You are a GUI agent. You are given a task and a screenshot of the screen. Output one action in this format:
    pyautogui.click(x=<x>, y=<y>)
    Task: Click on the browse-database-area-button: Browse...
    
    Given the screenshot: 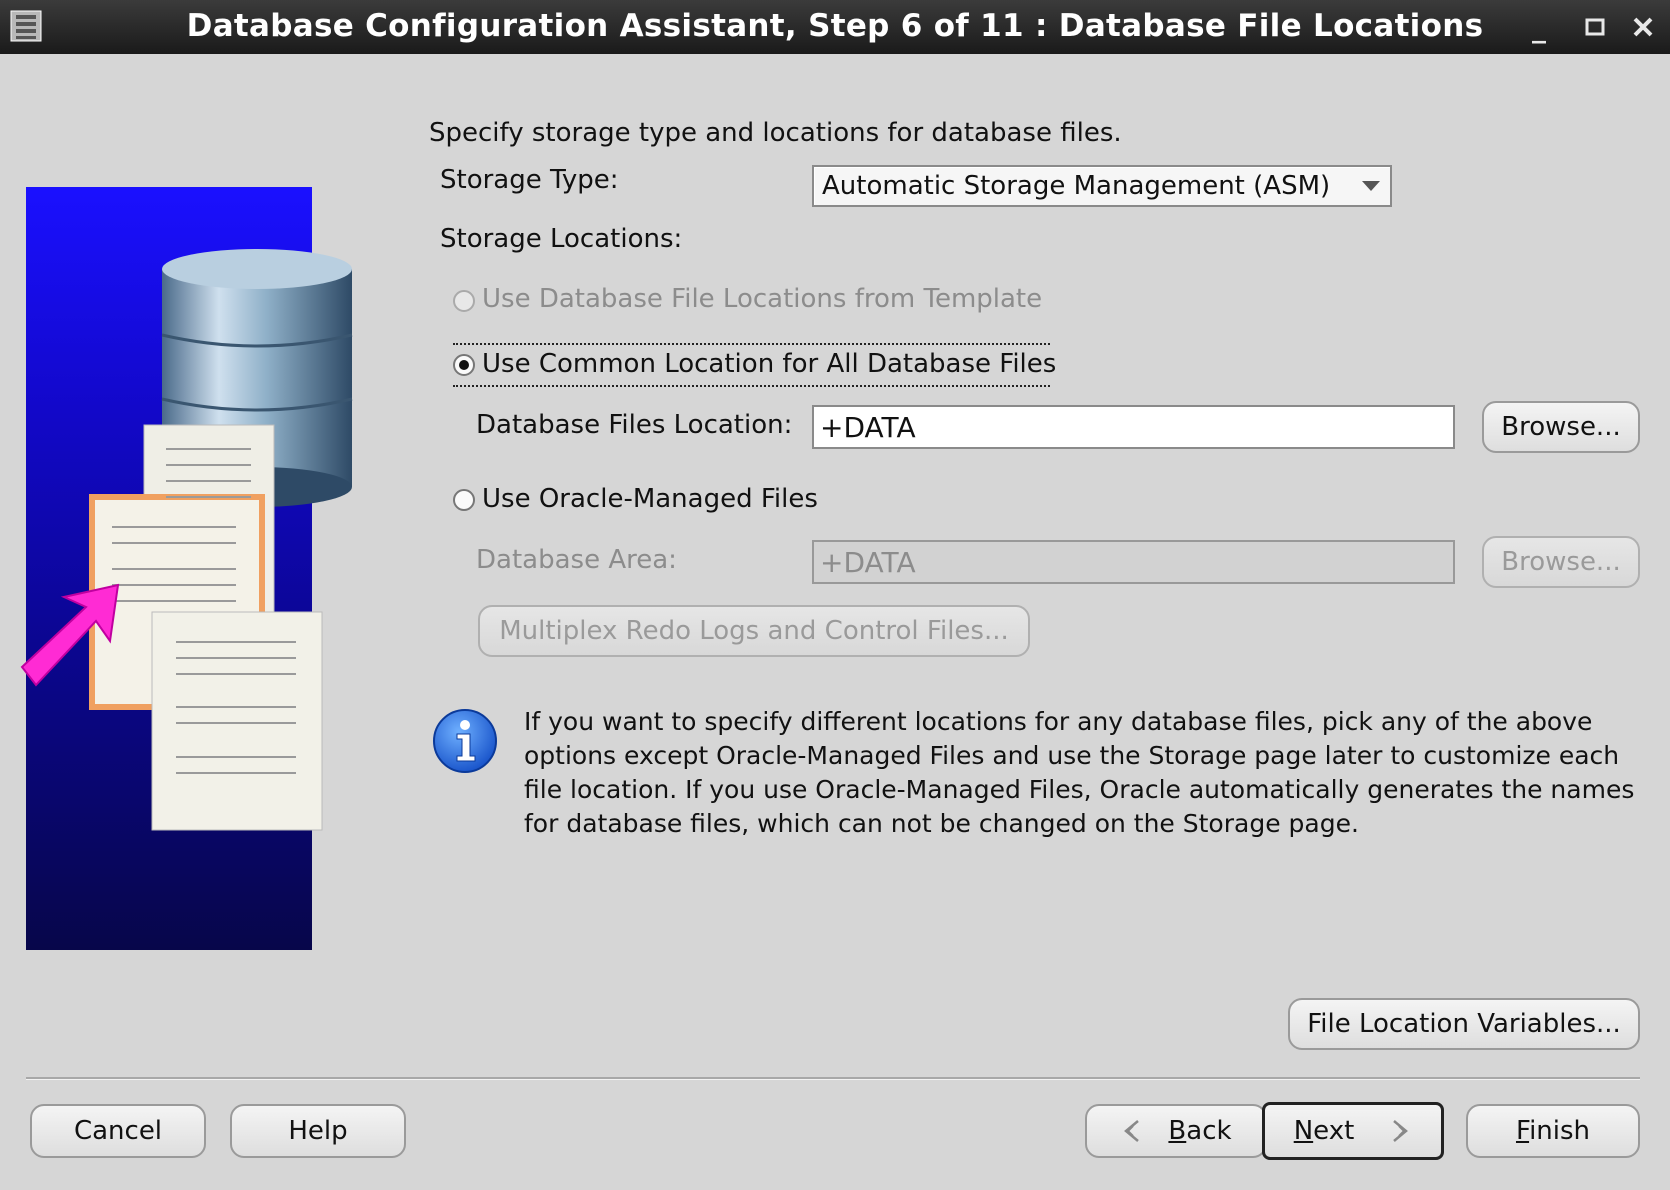 What is the action you would take?
    pyautogui.click(x=1561, y=562)
    